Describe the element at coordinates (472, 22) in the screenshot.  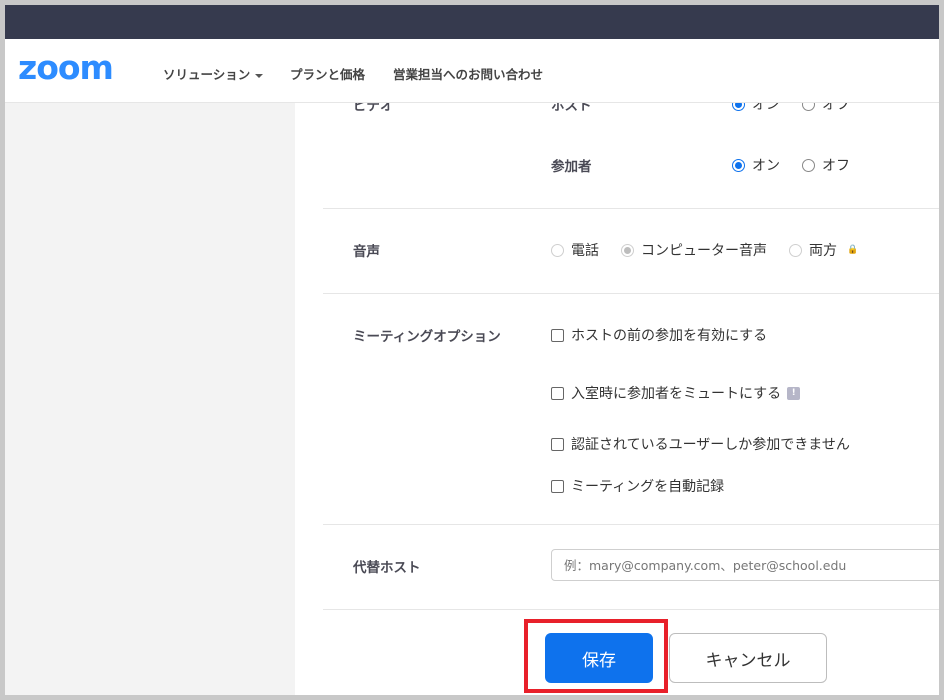
I see `top-bar` at that location.